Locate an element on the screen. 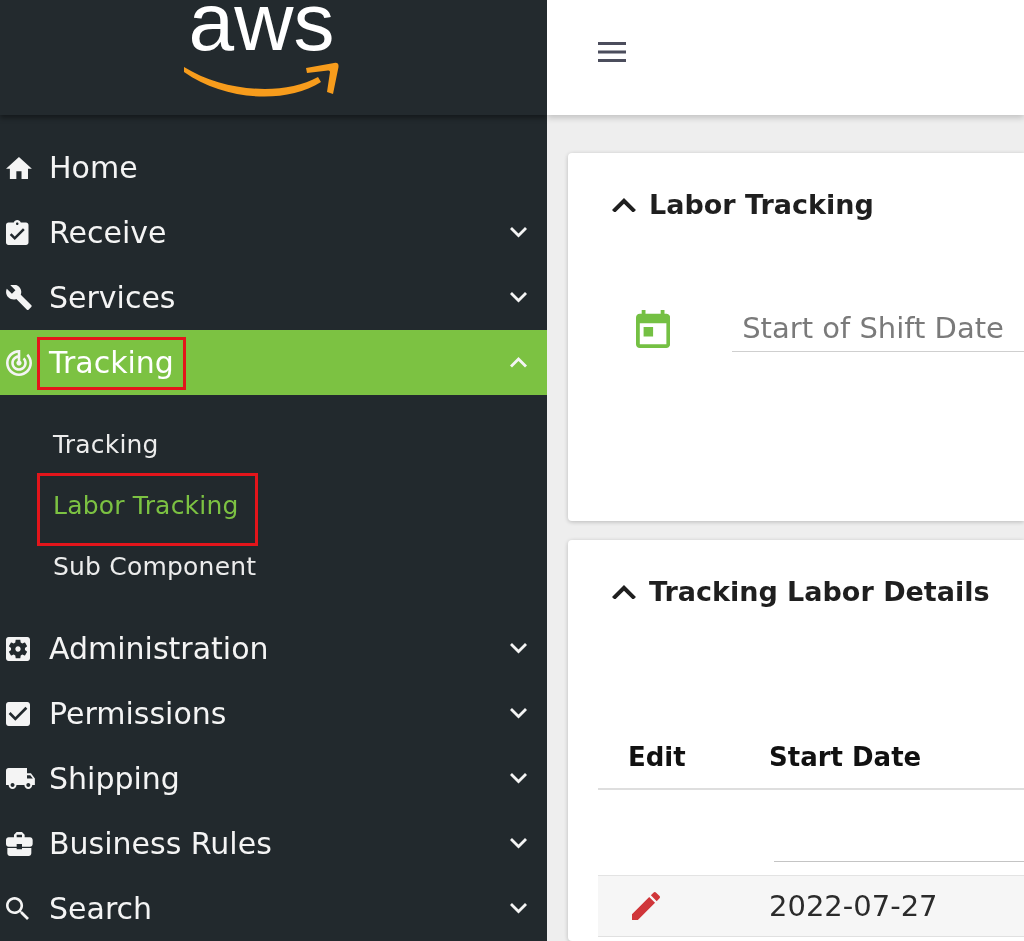  gear-icon is located at coordinates (18, 648).